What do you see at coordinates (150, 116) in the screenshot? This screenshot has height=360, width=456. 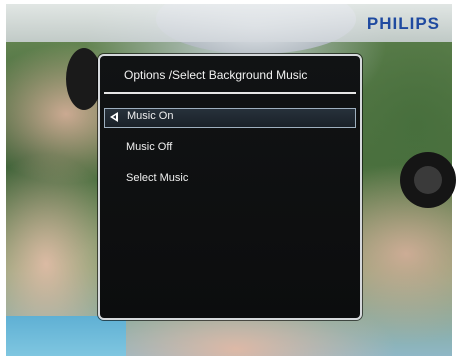 I see `menu-item-label: Music On` at bounding box center [150, 116].